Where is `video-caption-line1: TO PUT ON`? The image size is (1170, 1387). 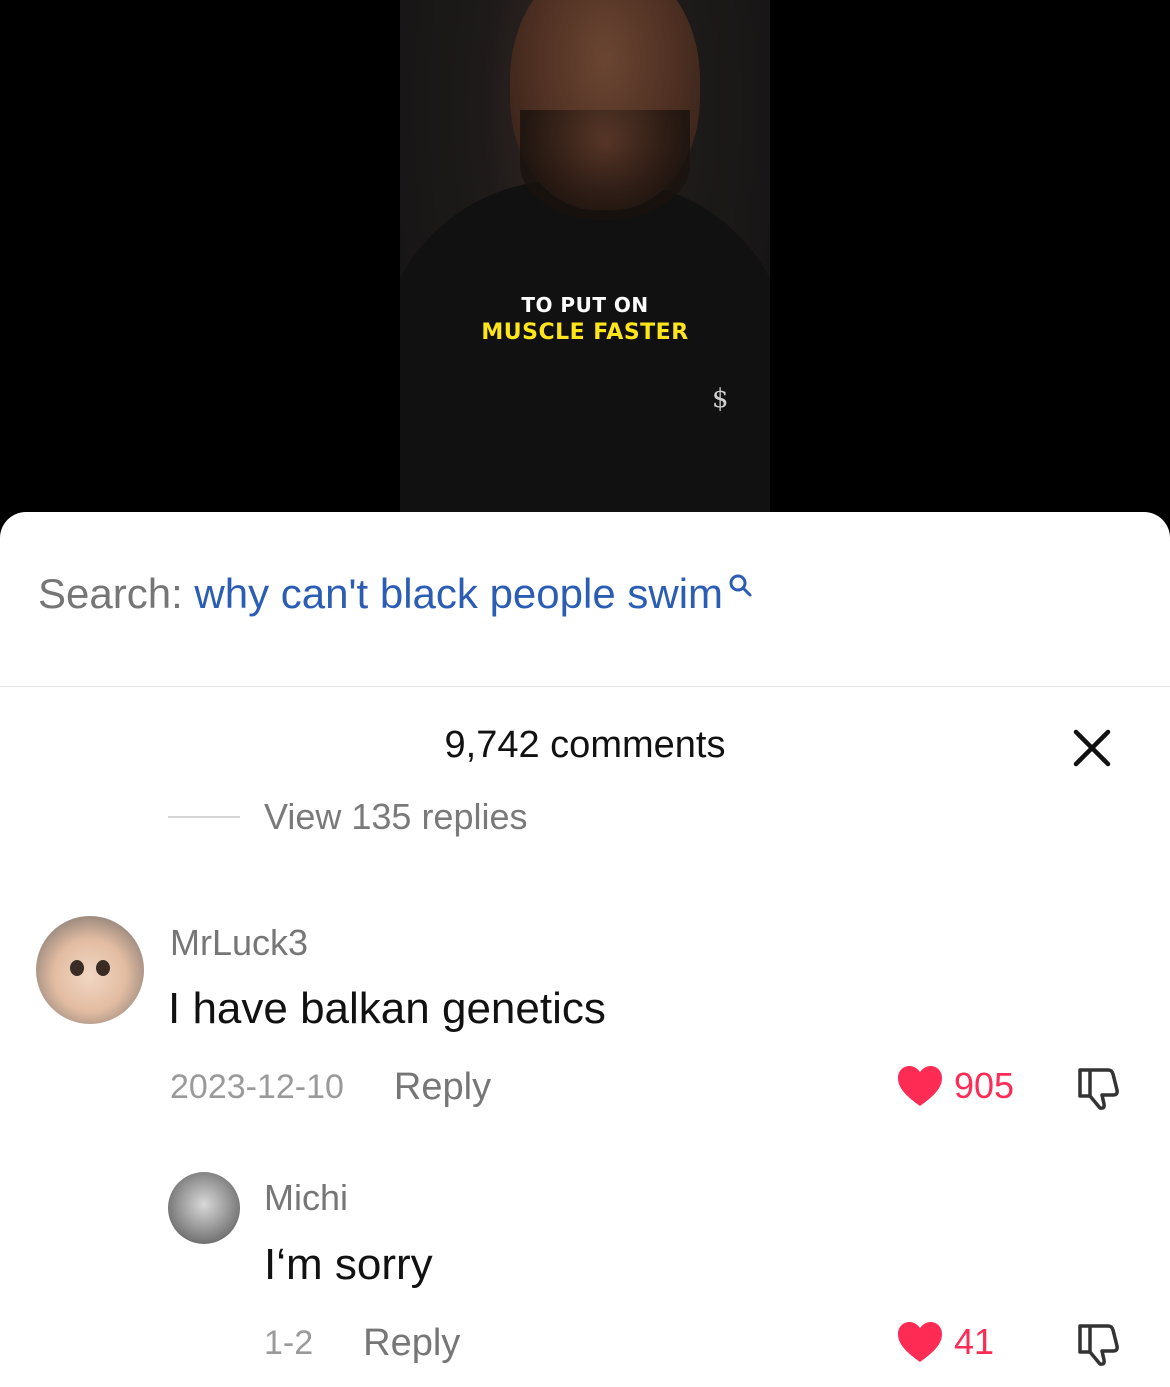 video-caption-line1: TO PUT ON is located at coordinates (585, 305).